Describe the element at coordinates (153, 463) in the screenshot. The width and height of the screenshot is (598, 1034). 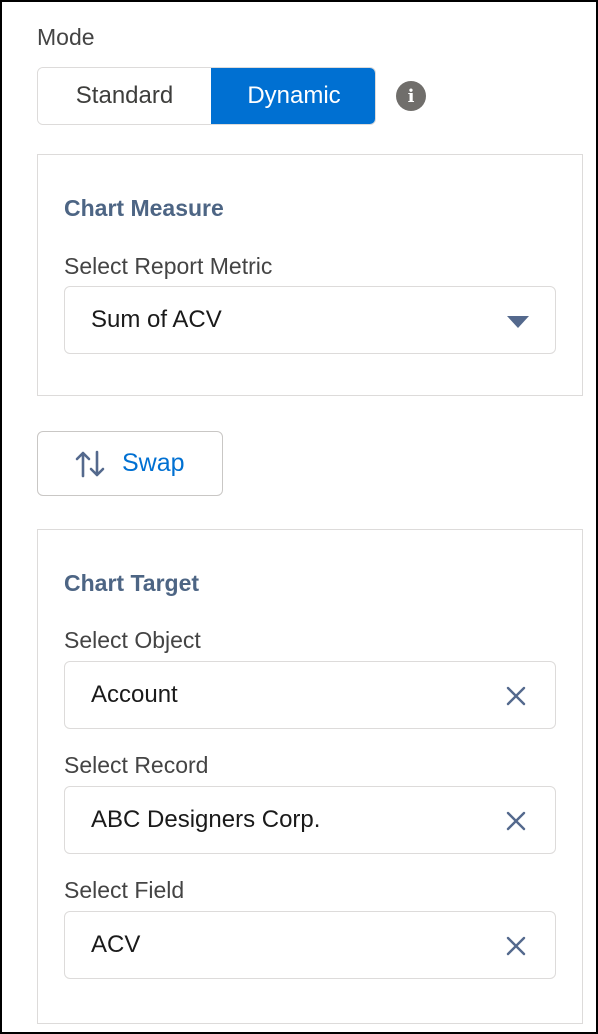
I see `swap-label: Swap` at that location.